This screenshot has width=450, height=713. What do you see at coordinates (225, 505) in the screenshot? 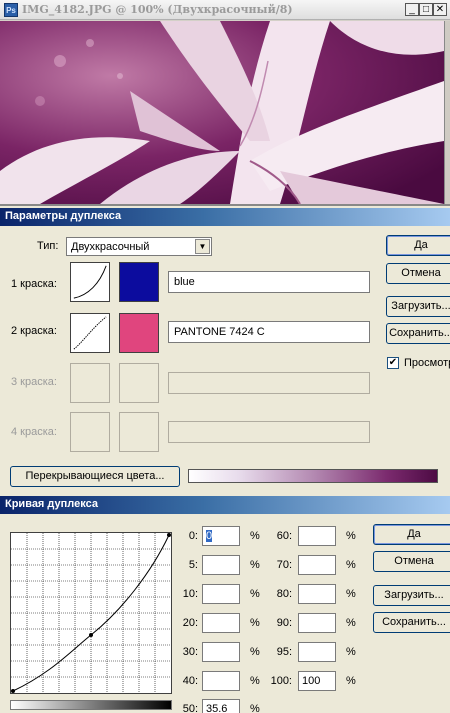
I see `duplex-curve-titlebar: Кривая дуплекса` at bounding box center [225, 505].